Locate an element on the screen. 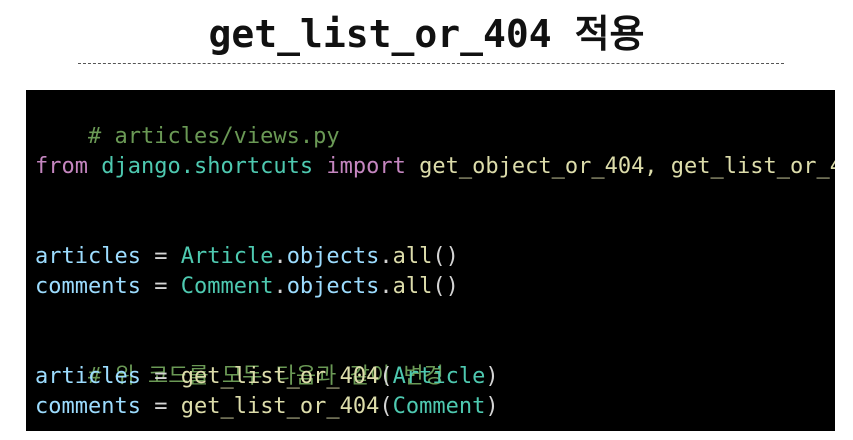 The width and height of the screenshot is (853, 440). slide-title: get_list_or_404 적용 is located at coordinates (426, 34).